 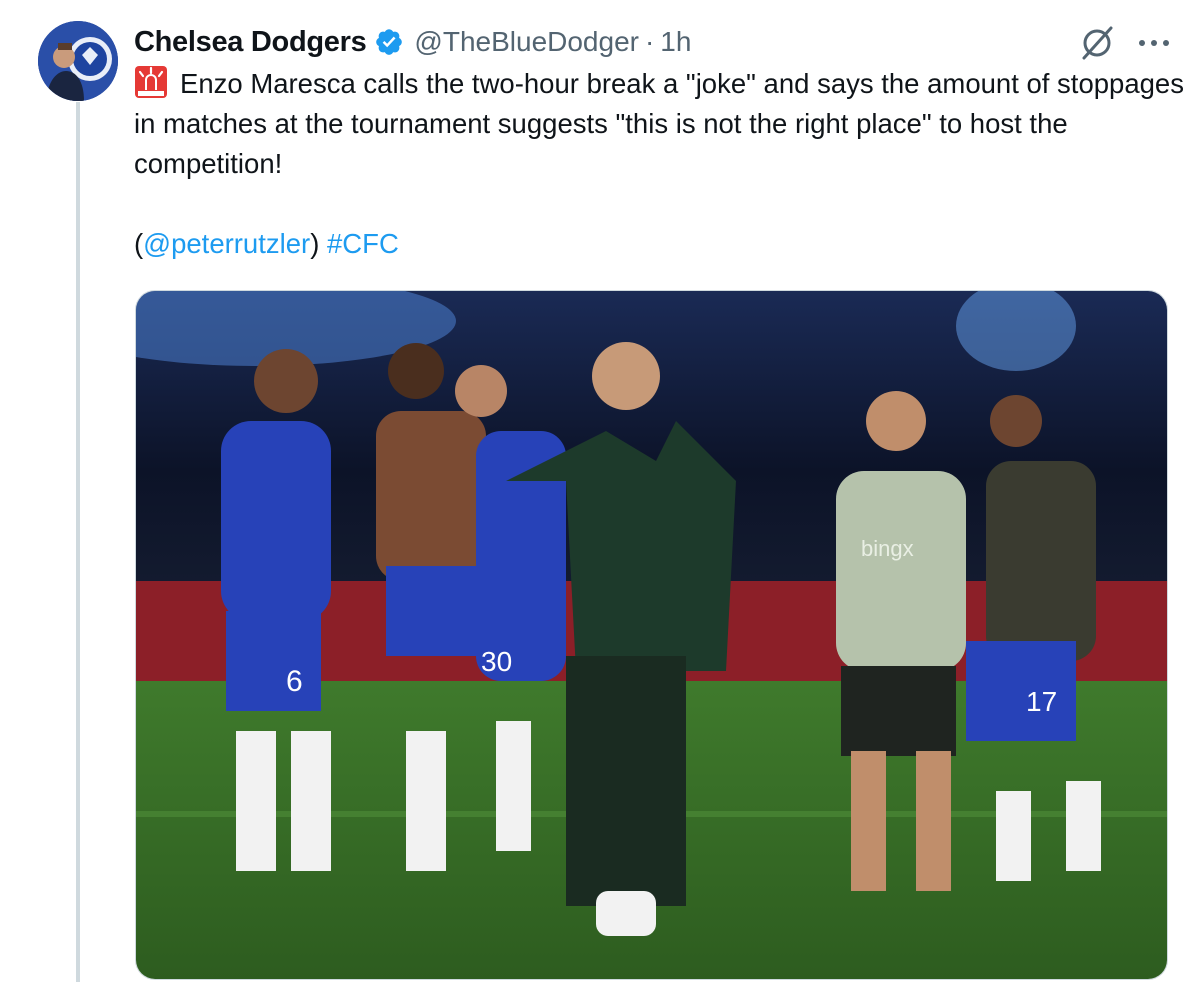 I want to click on display-name: Chelsea Dodgers, so click(x=250, y=42).